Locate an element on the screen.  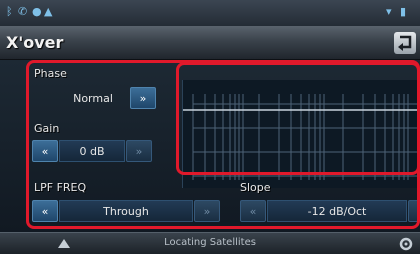
phone-icon: ✆ is located at coordinates (23, 11).